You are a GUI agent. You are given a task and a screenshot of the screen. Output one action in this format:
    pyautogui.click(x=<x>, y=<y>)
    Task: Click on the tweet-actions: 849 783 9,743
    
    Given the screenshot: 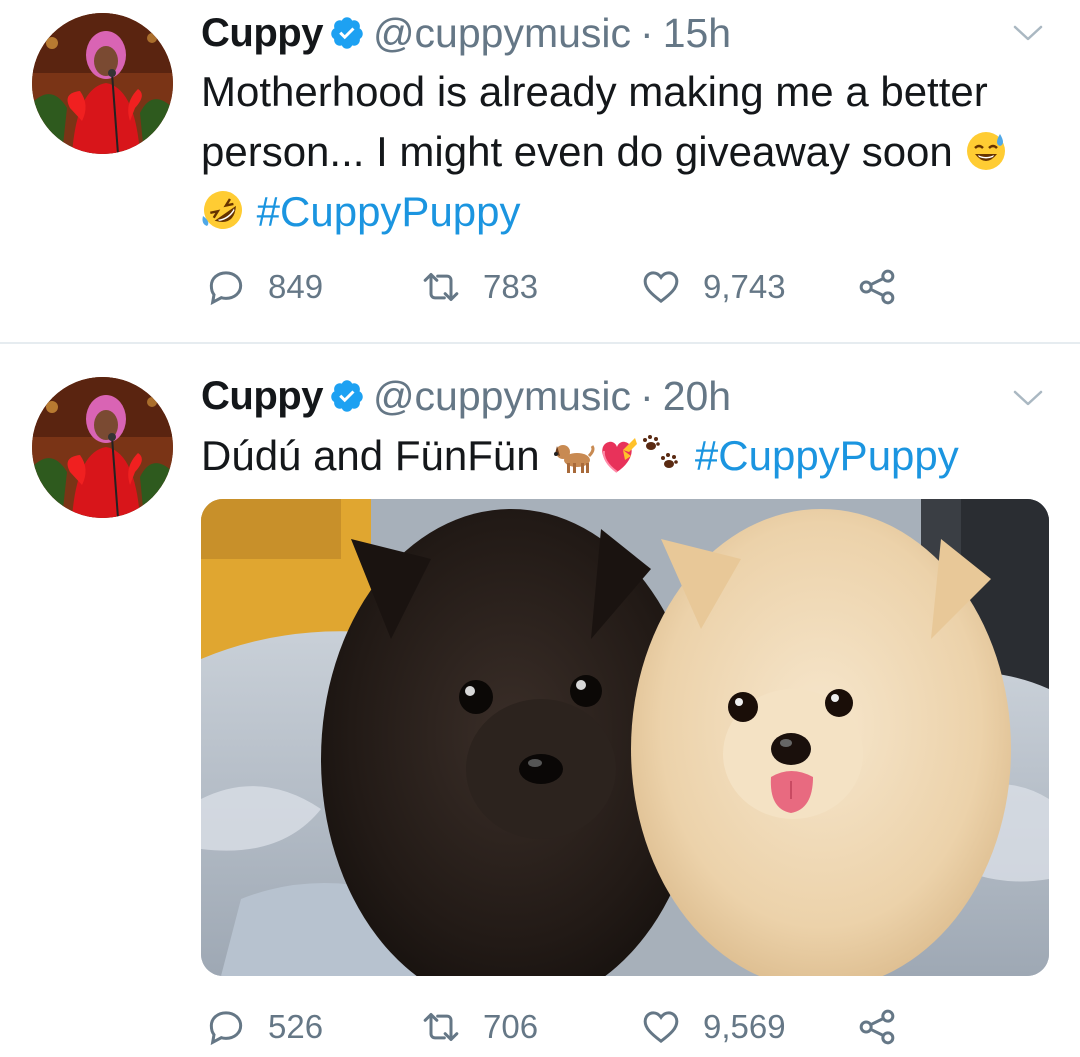 What is the action you would take?
    pyautogui.click(x=540, y=292)
    